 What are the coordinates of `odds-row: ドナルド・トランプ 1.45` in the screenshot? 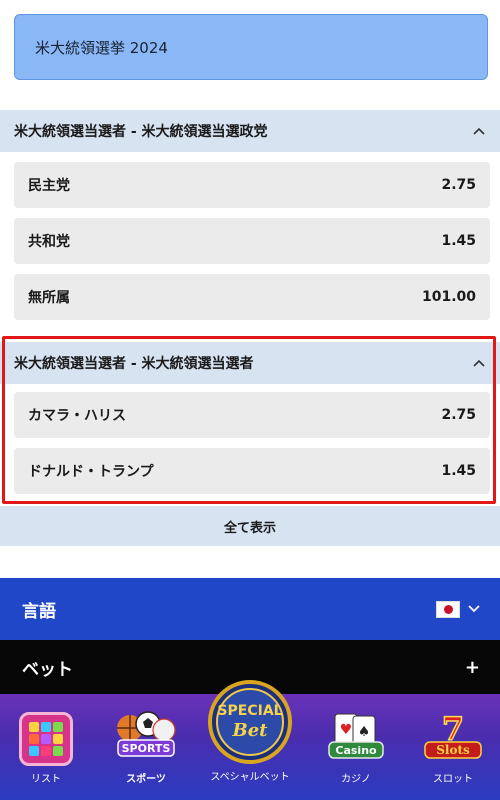 It's located at (252, 471).